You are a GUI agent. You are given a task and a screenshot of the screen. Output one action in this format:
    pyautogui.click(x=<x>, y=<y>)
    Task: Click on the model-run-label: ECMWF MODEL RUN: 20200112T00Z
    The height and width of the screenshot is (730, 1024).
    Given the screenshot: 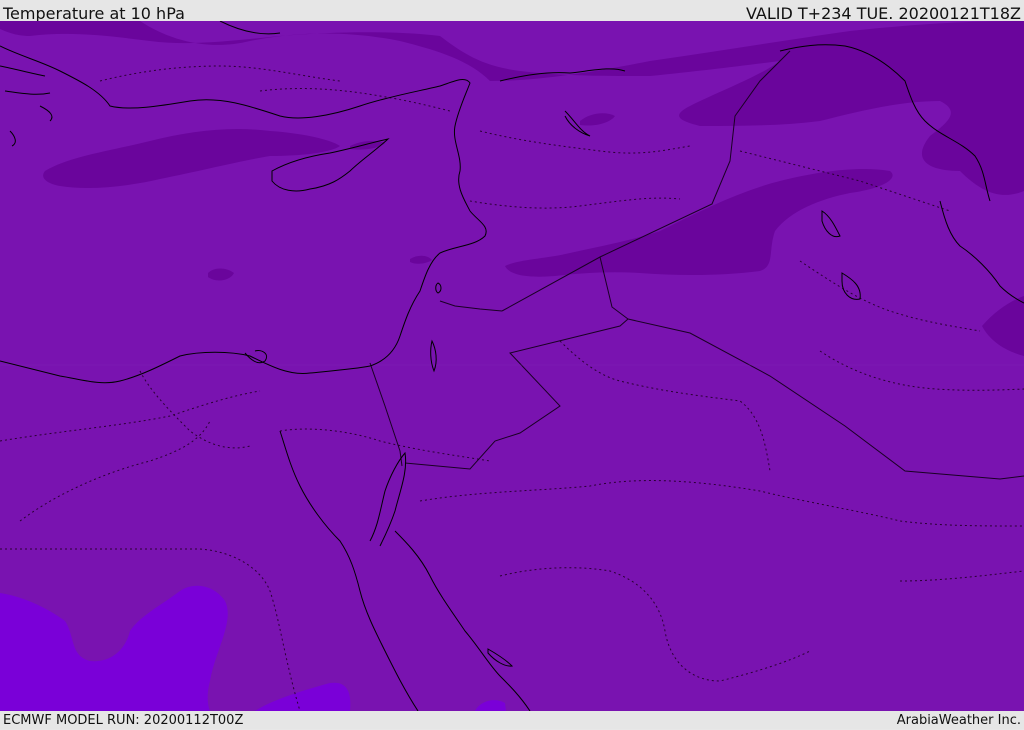 What is the action you would take?
    pyautogui.click(x=123, y=720)
    